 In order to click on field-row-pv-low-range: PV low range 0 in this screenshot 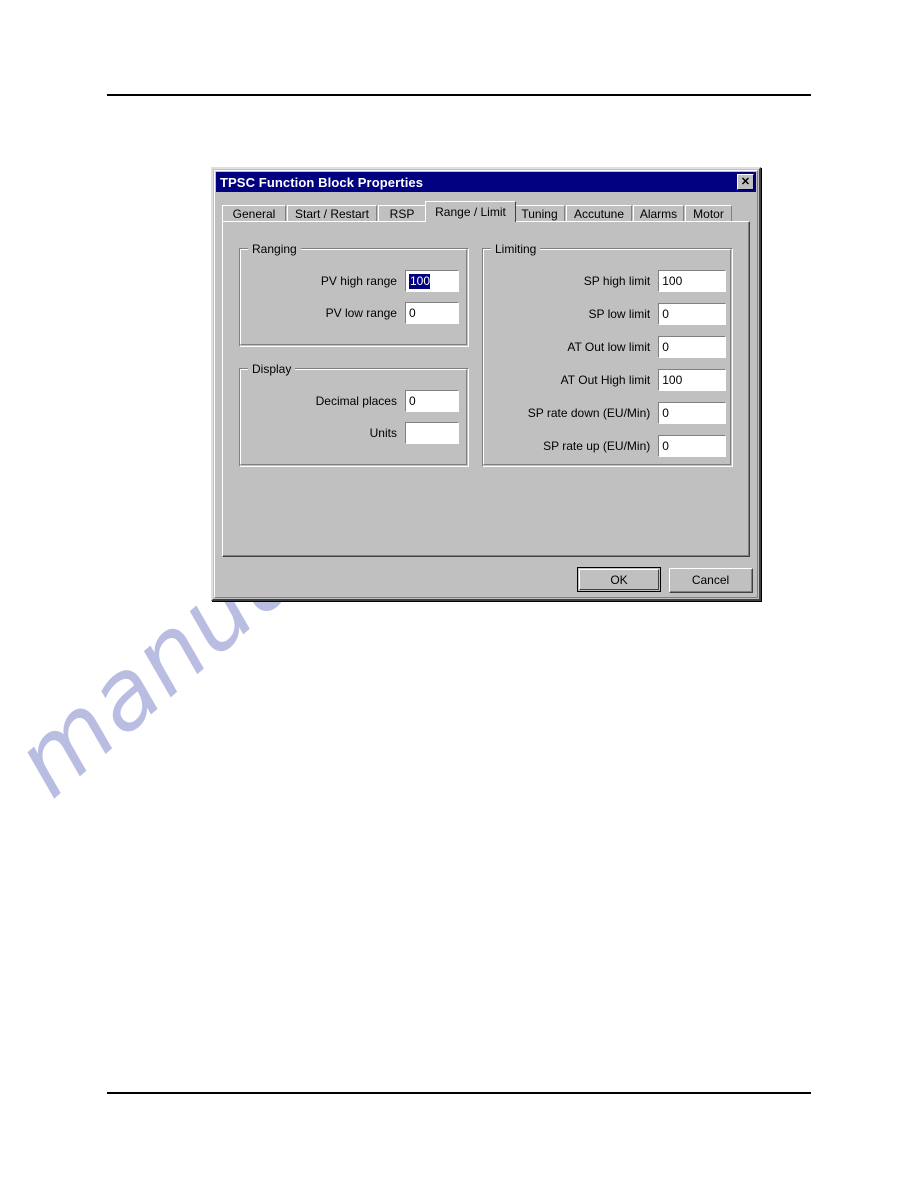, I will do `click(354, 313)`.